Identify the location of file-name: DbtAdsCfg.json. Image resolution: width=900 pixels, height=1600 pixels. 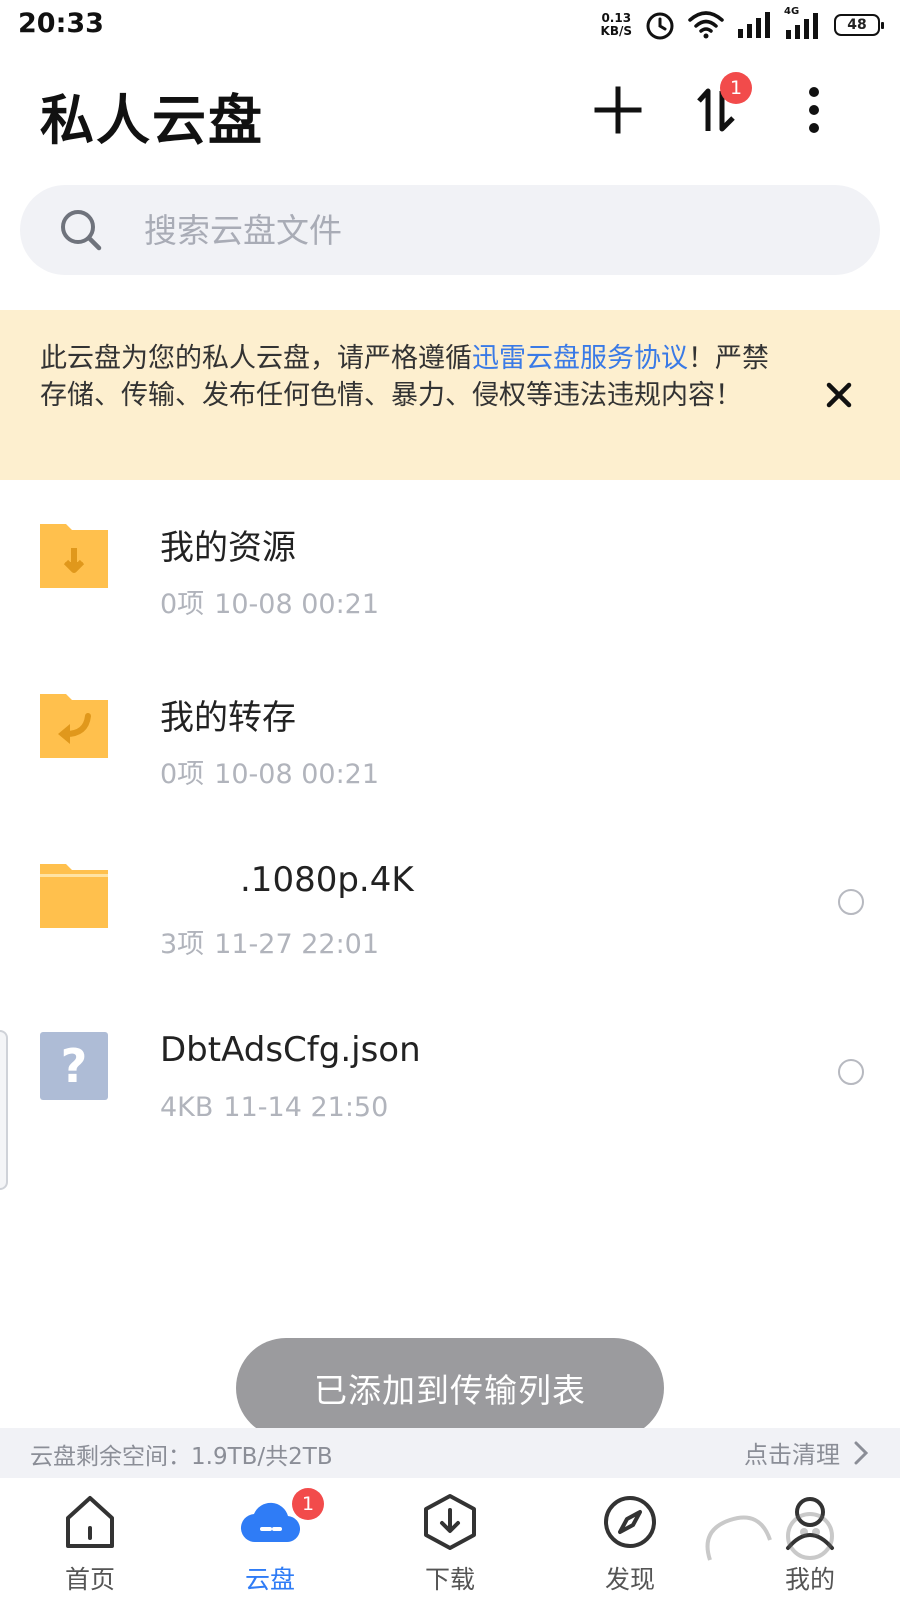
(290, 1050).